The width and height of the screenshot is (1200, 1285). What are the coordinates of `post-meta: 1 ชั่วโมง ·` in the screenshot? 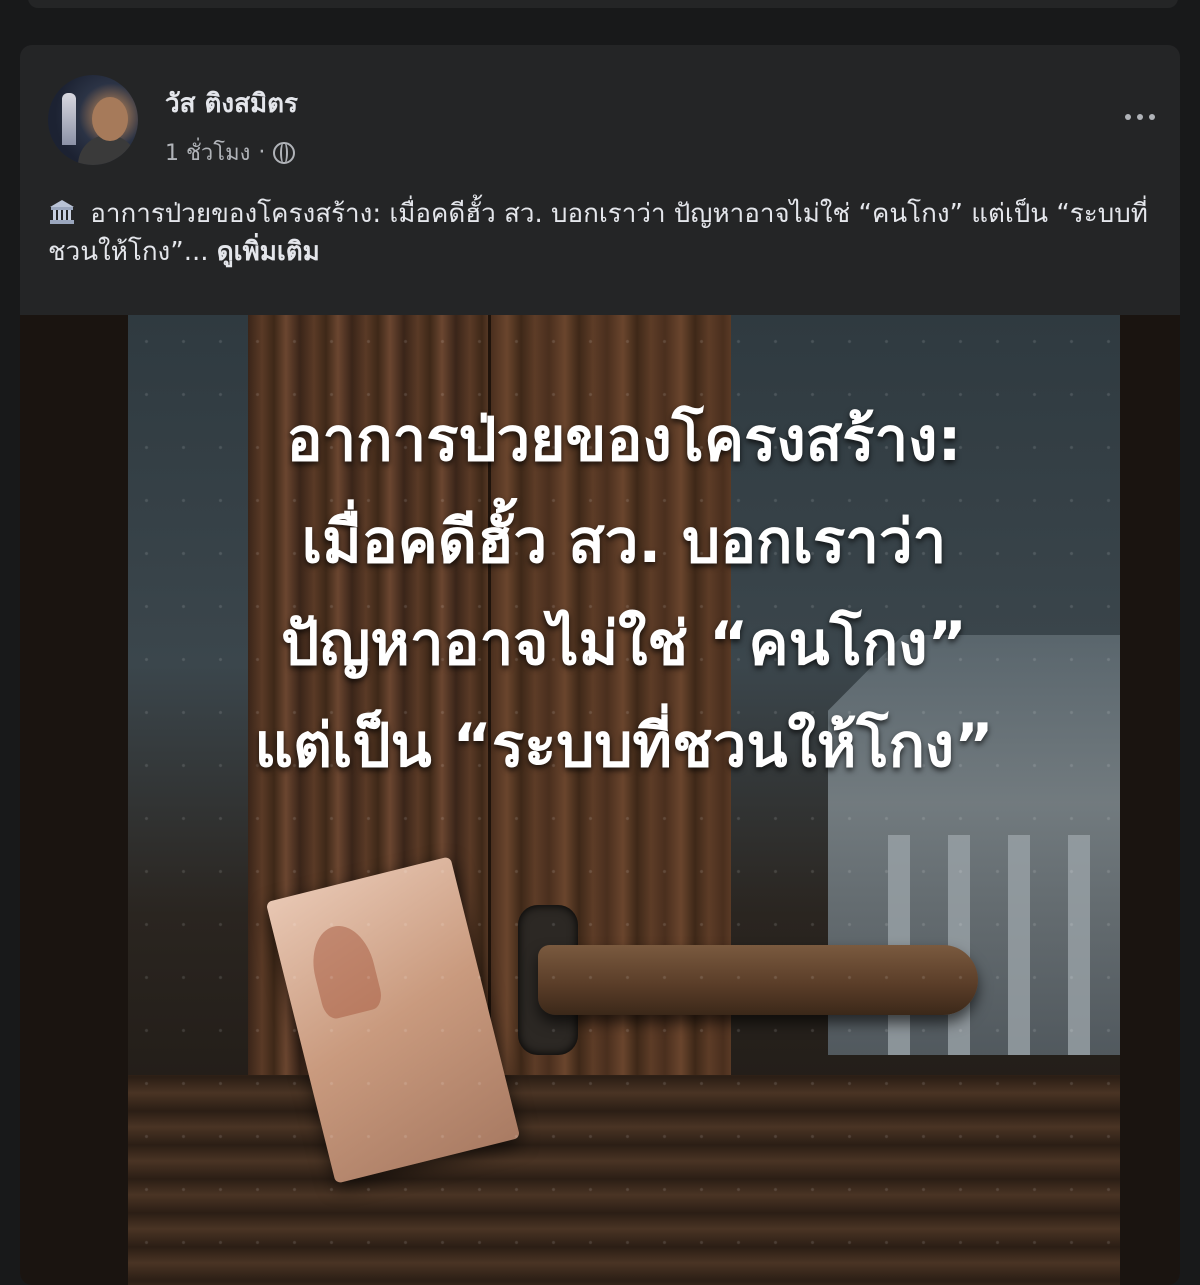 It's located at (230, 152).